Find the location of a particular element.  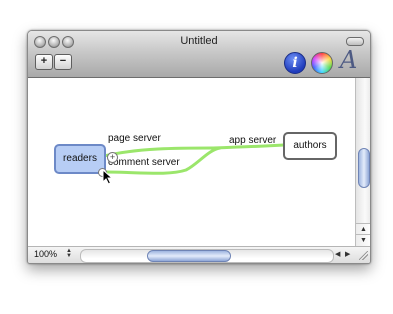

edge-label-app-server: app server is located at coordinates (252, 140).